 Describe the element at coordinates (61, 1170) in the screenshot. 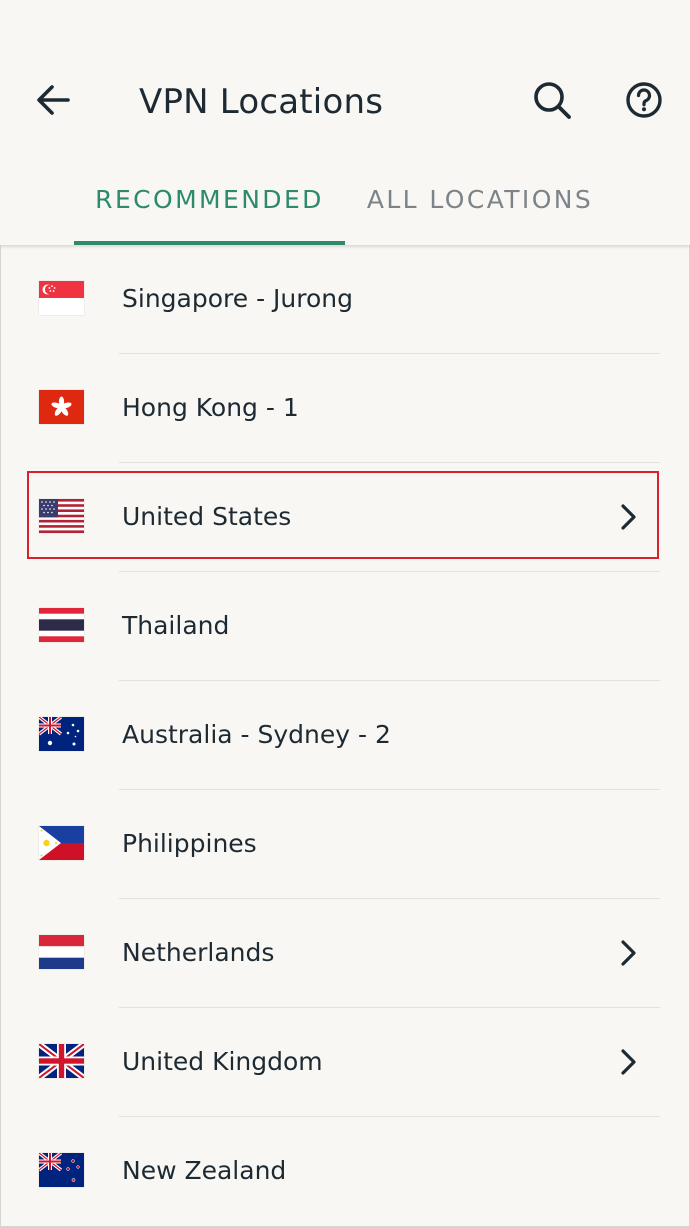

I see `new-zealand-flag-icon` at that location.